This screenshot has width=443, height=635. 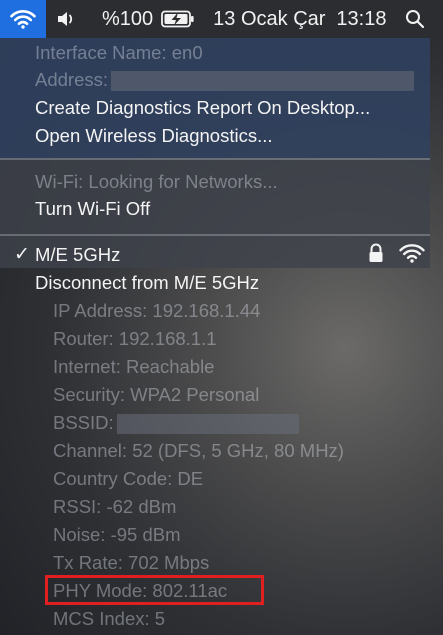 I want to click on bssid-label: BSSID:, so click(x=83, y=422).